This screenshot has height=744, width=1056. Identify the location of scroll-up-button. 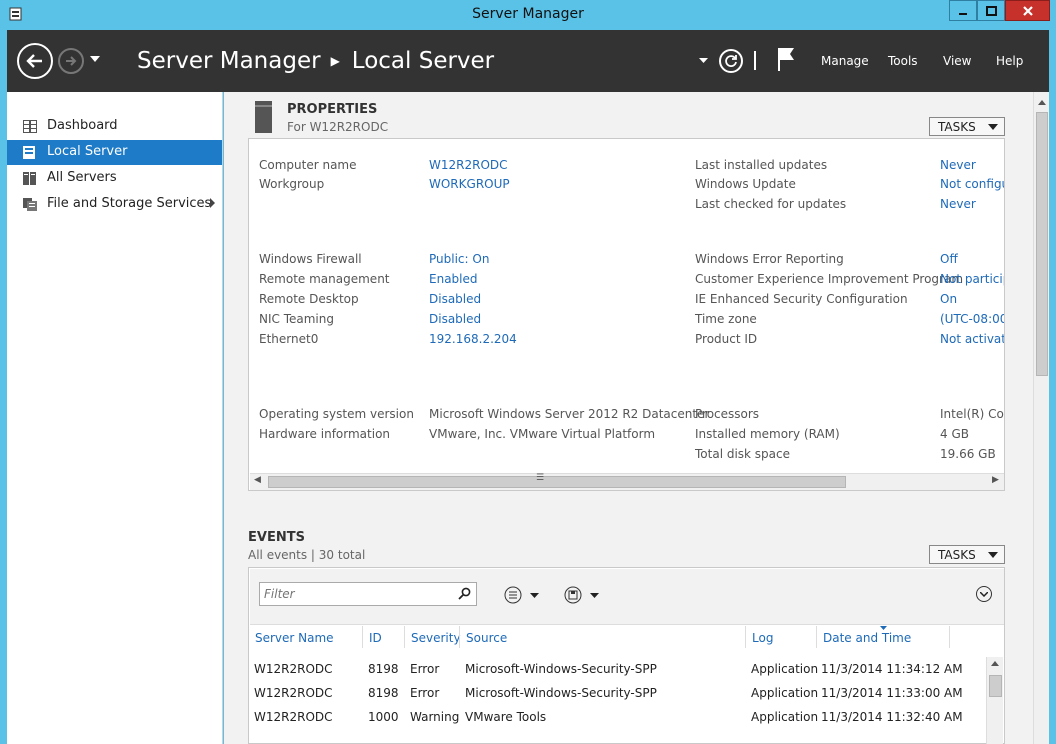
(1042, 102).